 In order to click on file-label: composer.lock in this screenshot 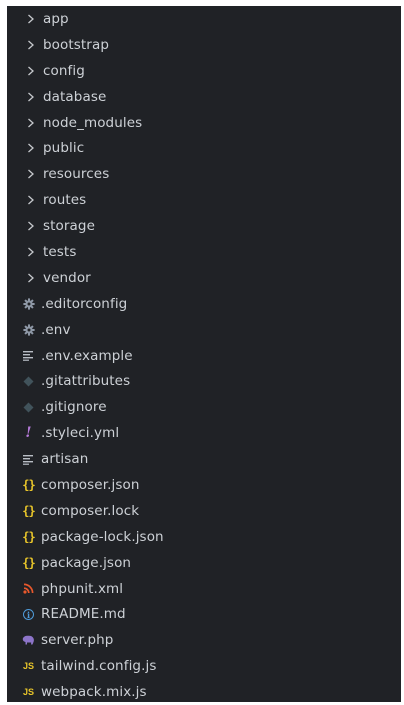, I will do `click(90, 510)`.